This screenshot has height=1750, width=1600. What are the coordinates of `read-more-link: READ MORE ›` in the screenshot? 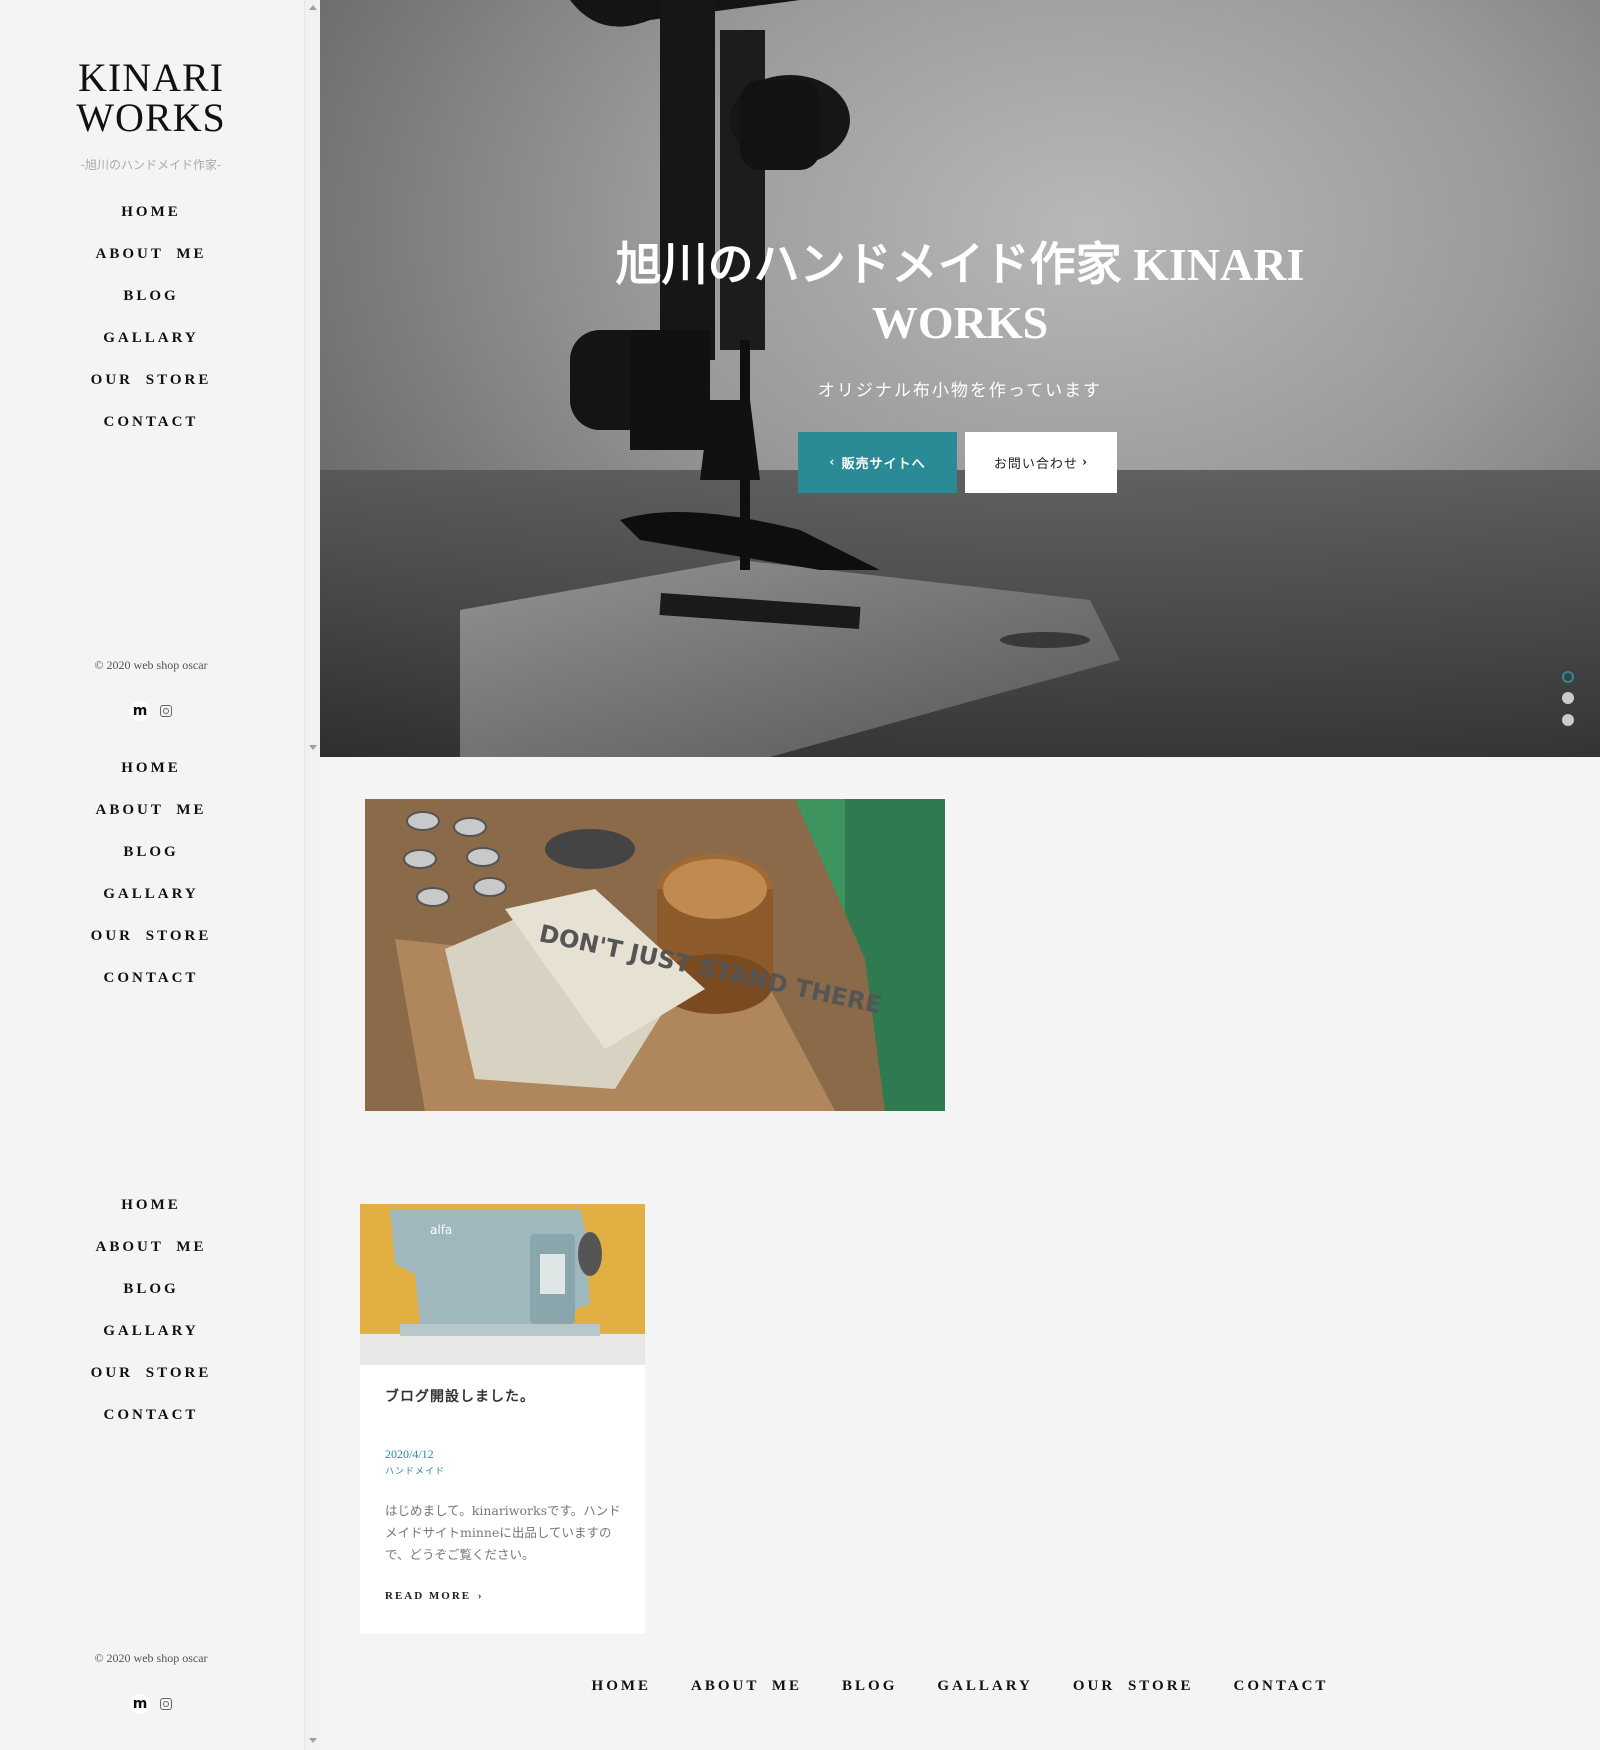 It's located at (434, 1596).